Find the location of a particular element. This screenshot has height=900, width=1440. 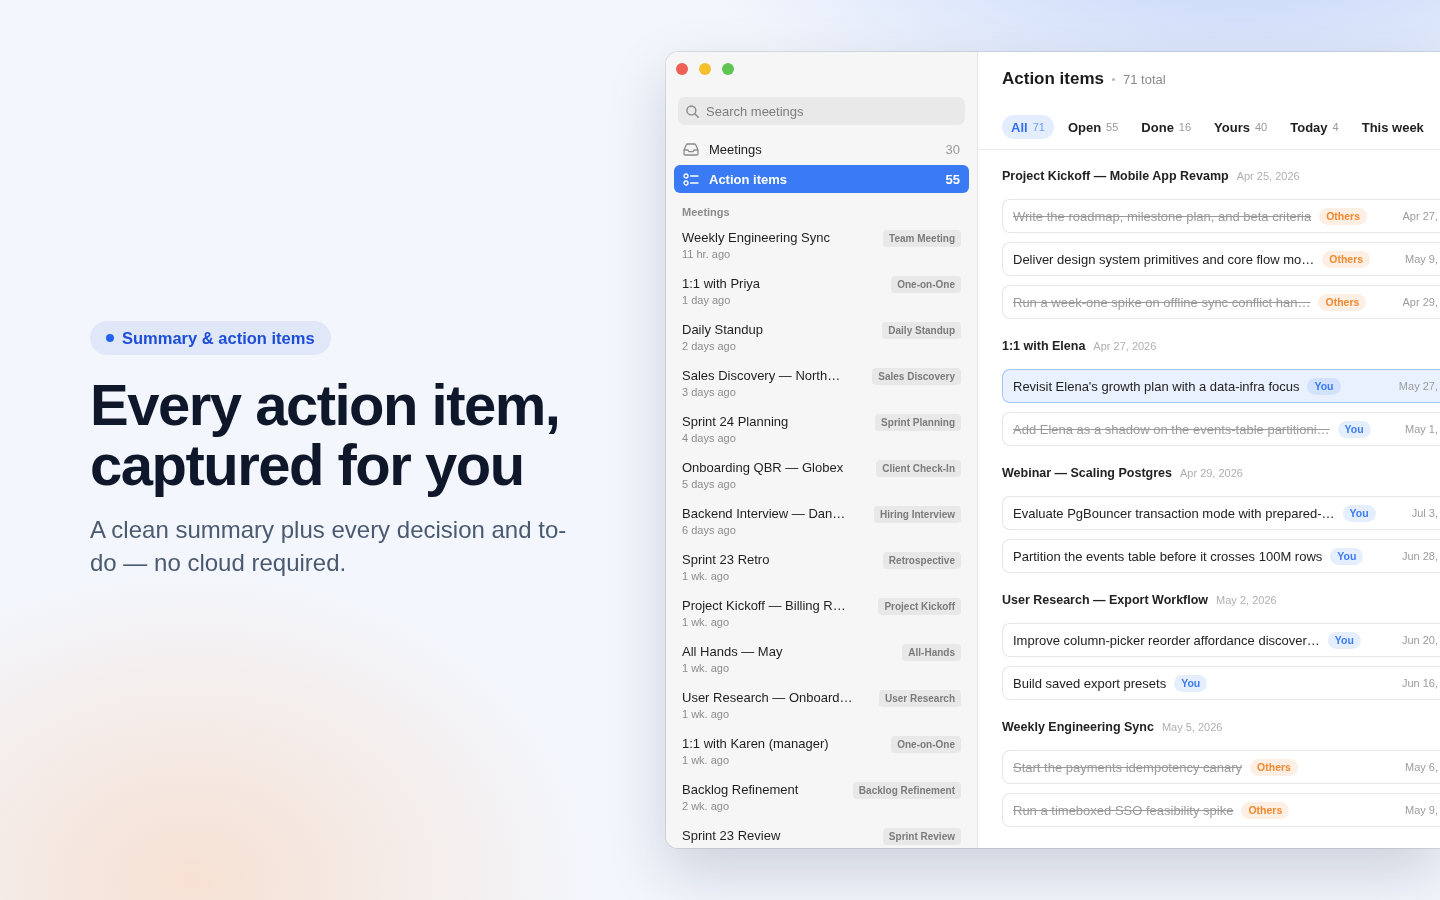

meeting-group-title: 1:1 with Elena is located at coordinates (1044, 346).